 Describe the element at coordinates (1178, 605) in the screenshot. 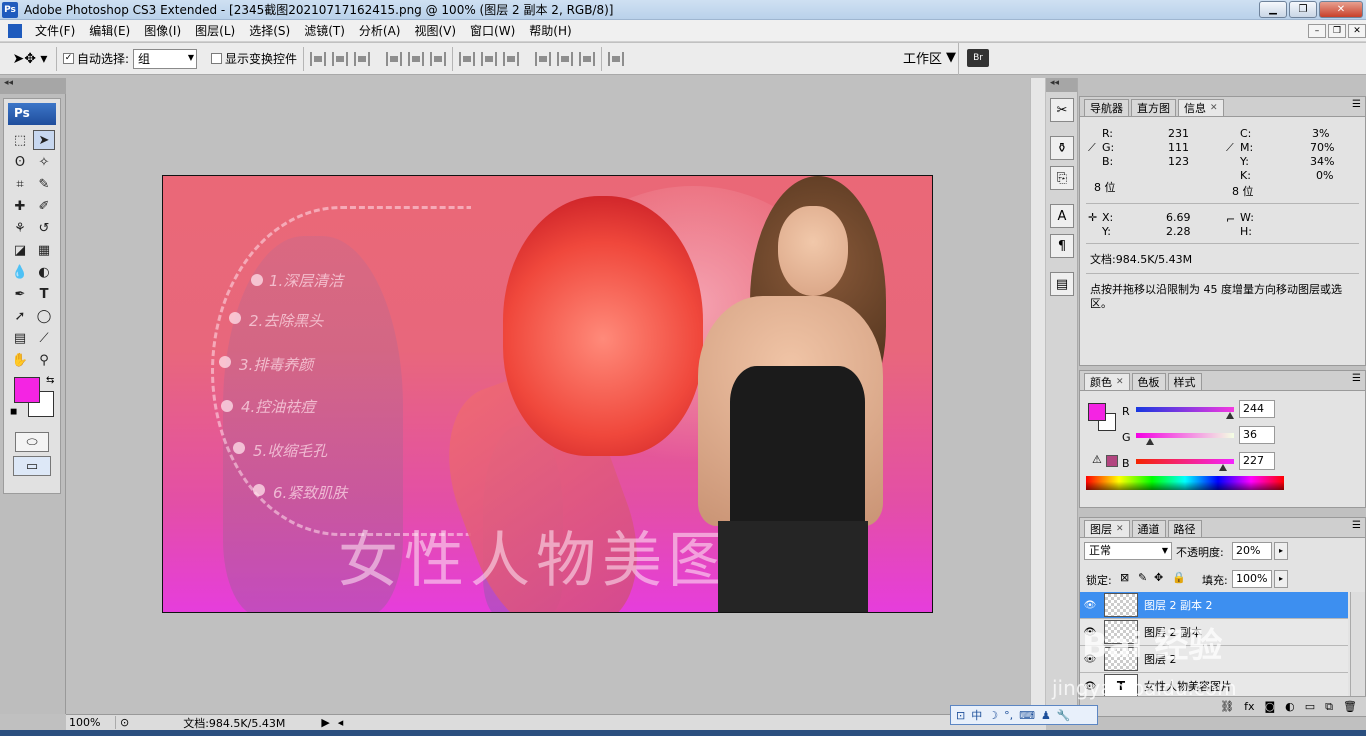

I see `layer-name: 图层 2 副本 2` at that location.